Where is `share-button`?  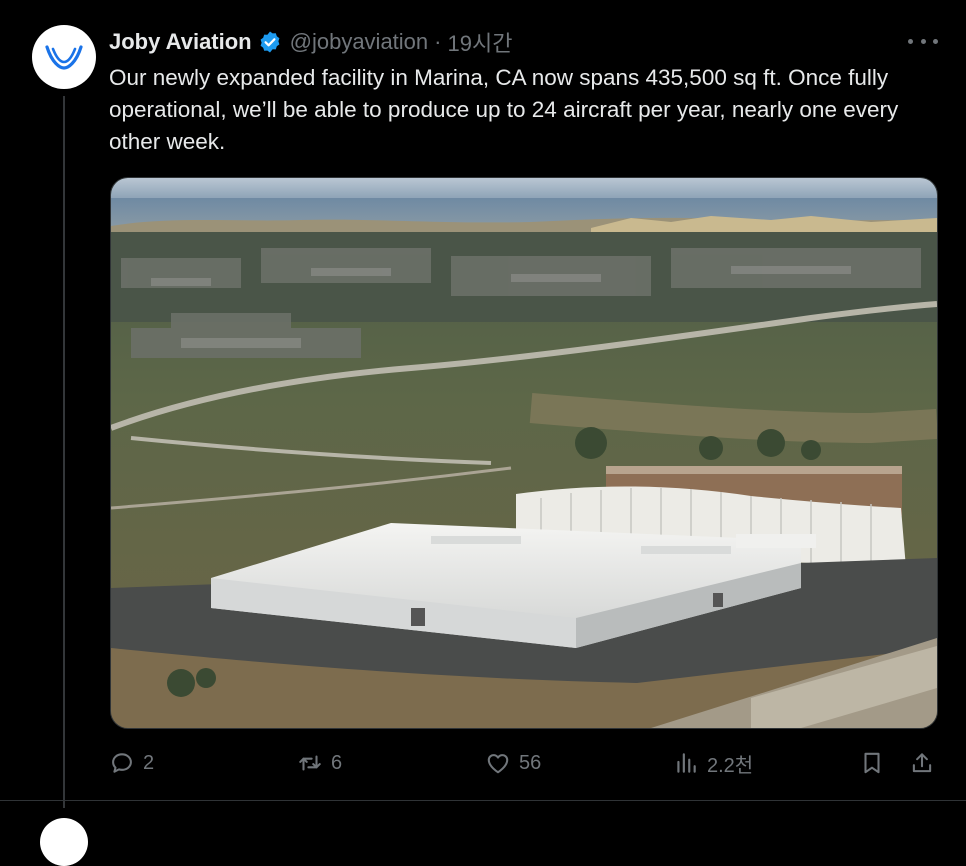 share-button is located at coordinates (922, 763).